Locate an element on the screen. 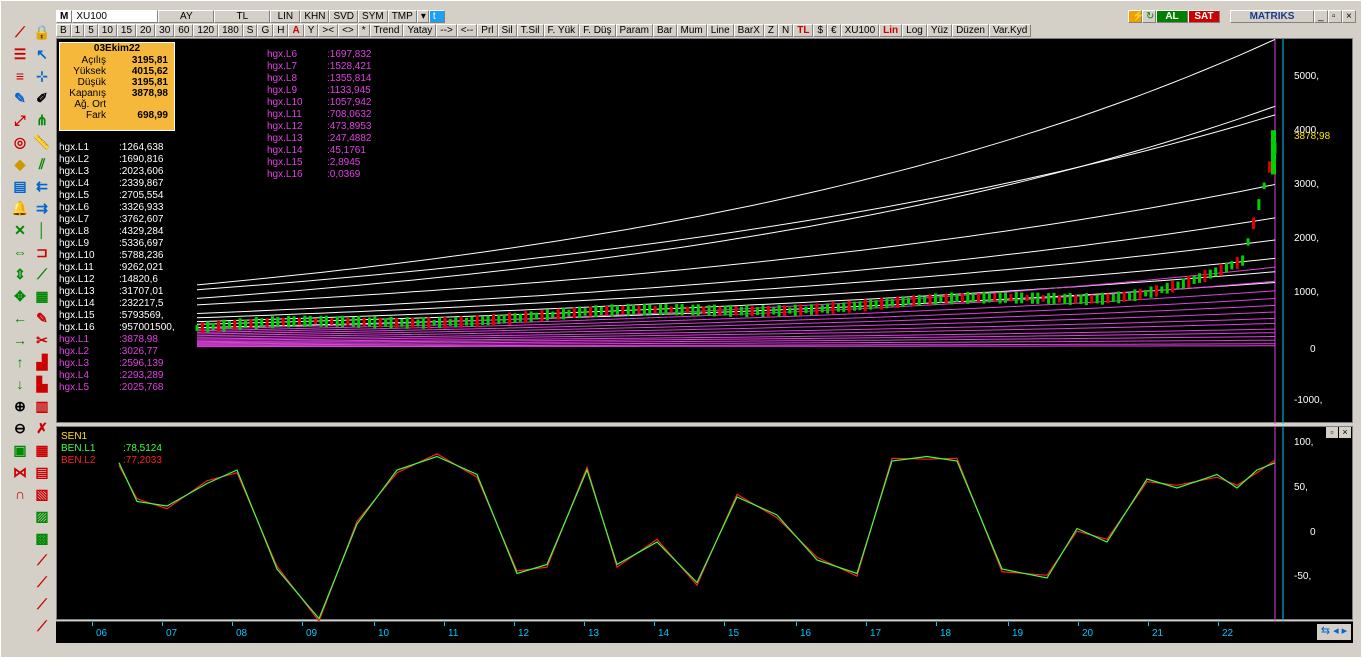 Image resolution: width=1362 pixels, height=658 pixels. toolbar-button: Z is located at coordinates (770, 30).